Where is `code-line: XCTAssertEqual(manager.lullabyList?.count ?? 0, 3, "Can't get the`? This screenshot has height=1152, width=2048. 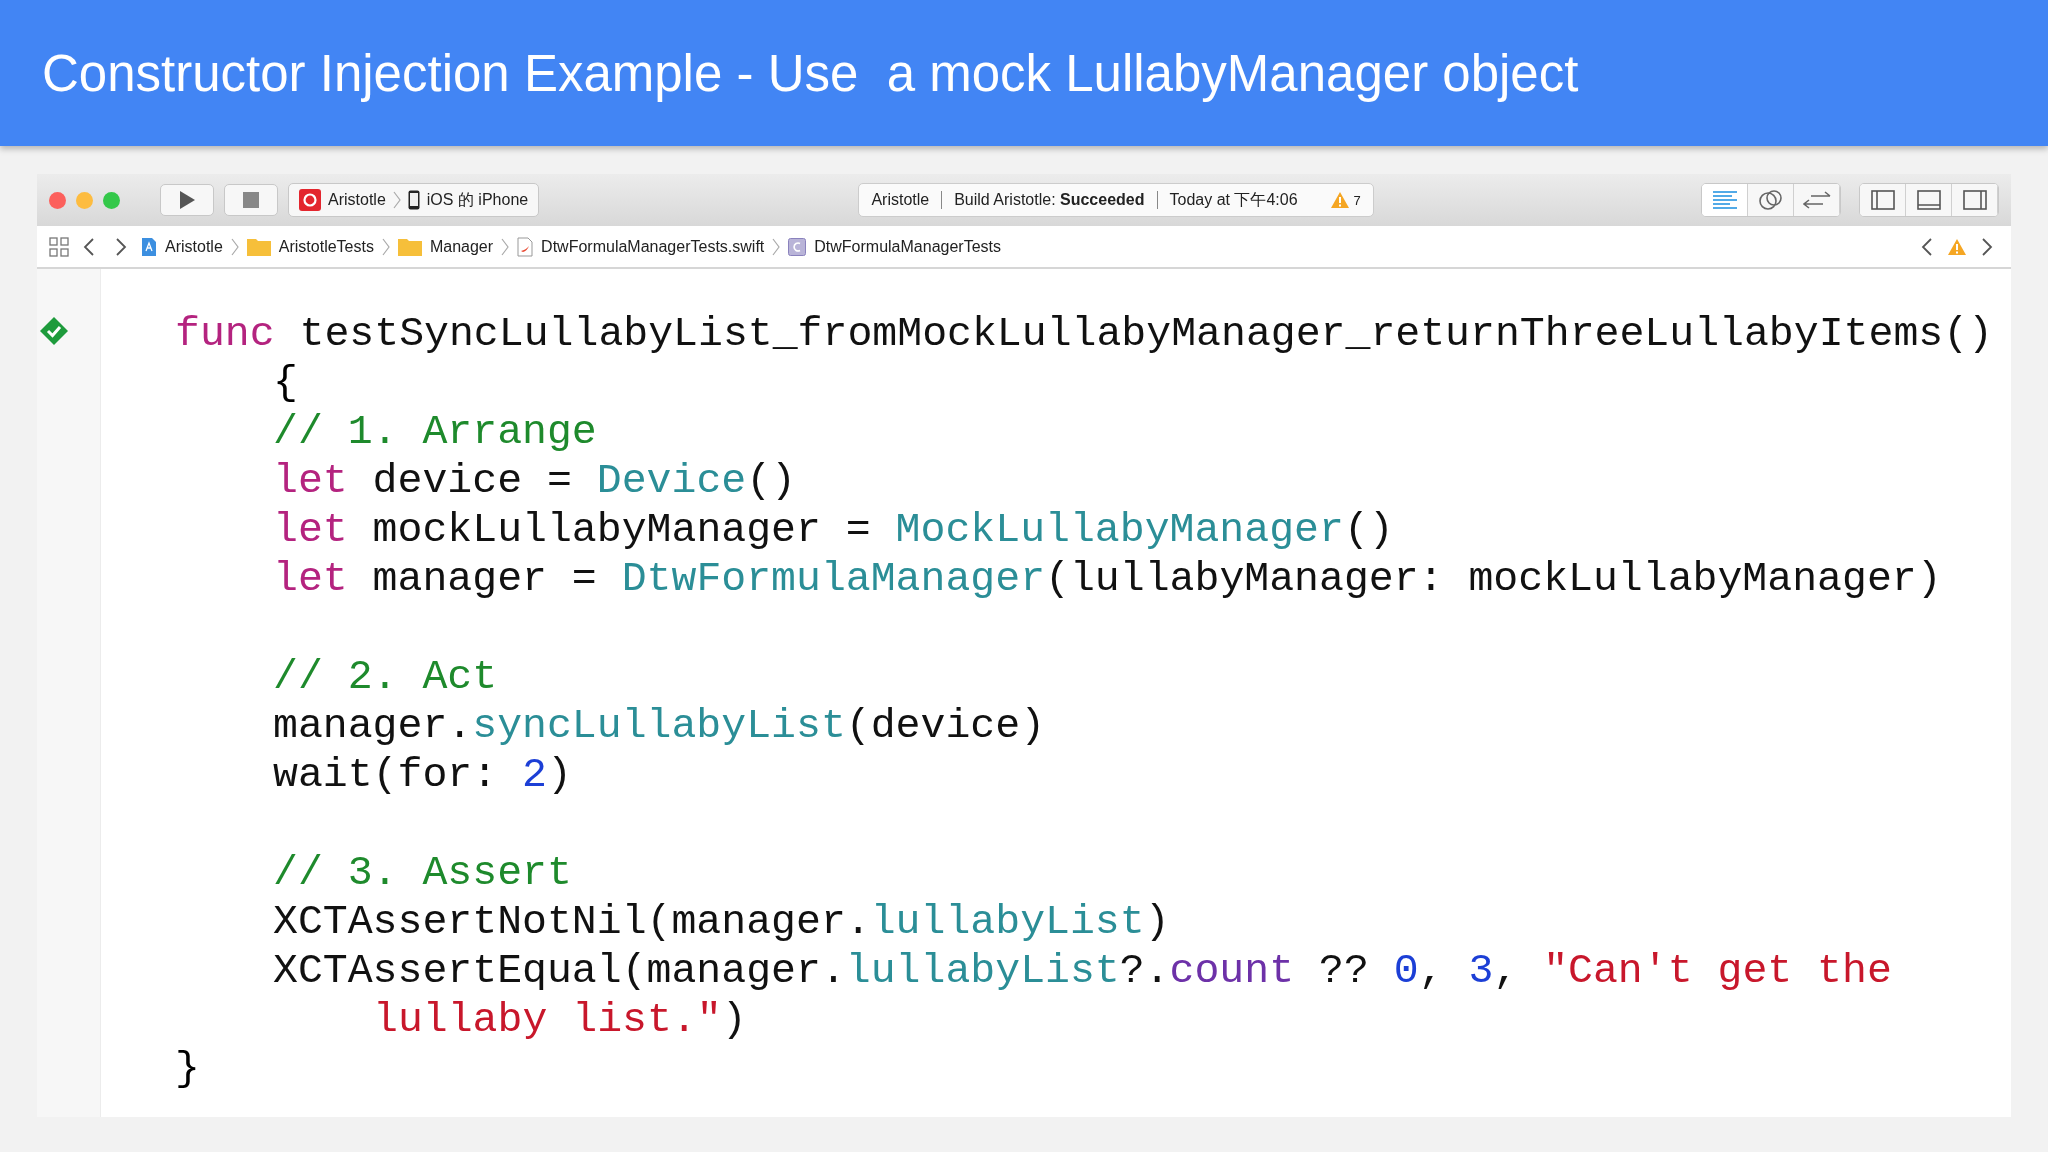
code-line: XCTAssertEqual(manager.lullabyList?.count ?? 0, 3, "Can't get the is located at coordinates (1082, 970).